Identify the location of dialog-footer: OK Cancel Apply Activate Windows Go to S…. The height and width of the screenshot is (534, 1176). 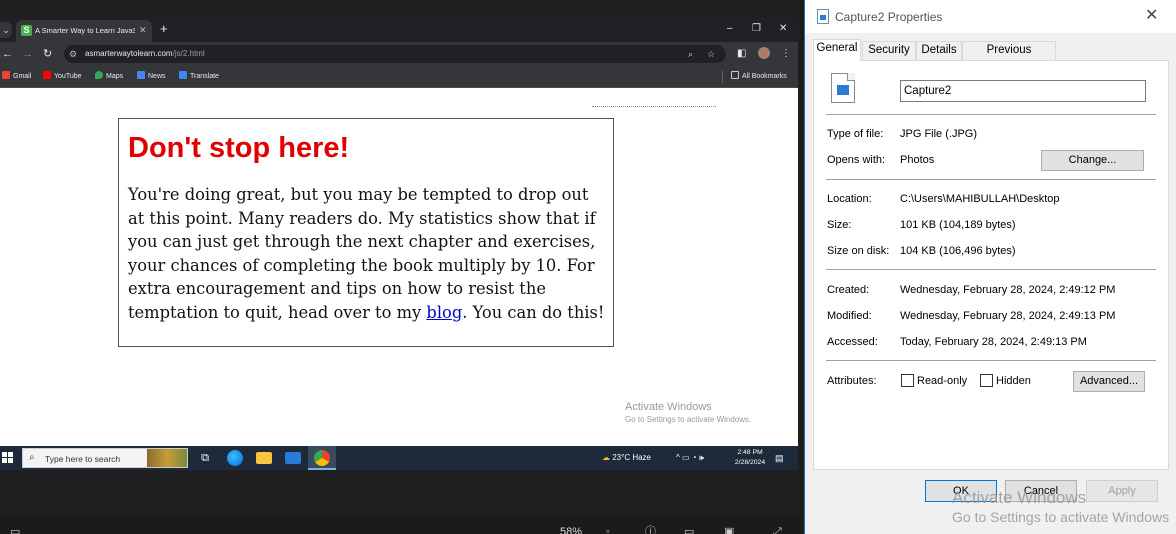
(990, 502).